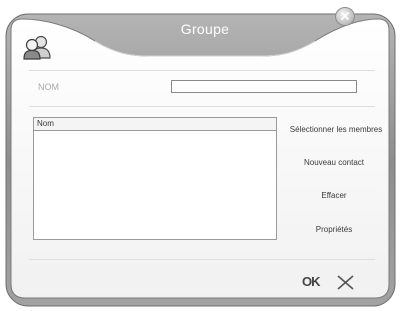  I want to click on close-icon, so click(345, 16).